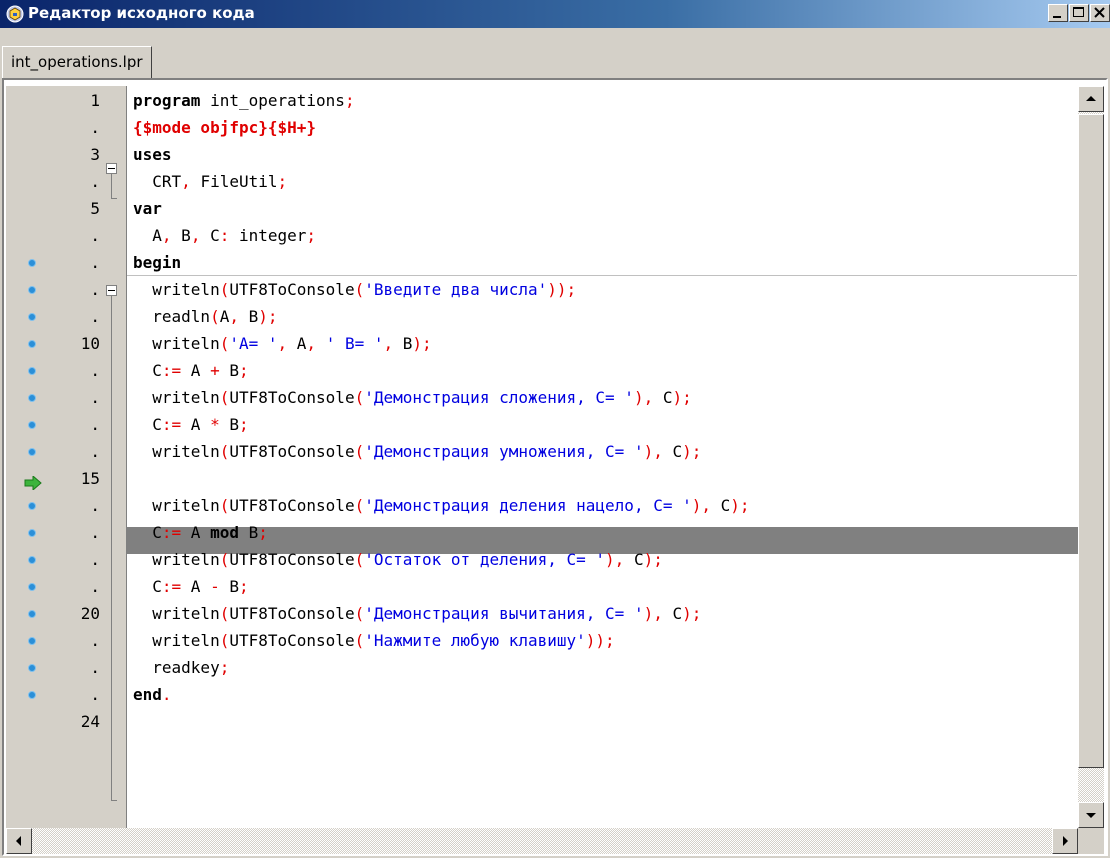 The width and height of the screenshot is (1110, 858). What do you see at coordinates (90, 721) in the screenshot?
I see `line-number: 24` at bounding box center [90, 721].